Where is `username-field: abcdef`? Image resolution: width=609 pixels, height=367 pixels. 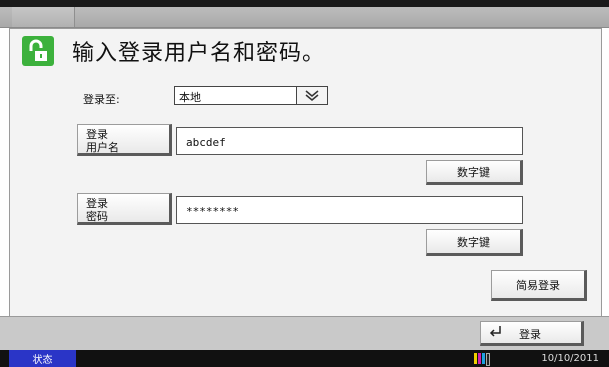 username-field: abcdef is located at coordinates (349, 141).